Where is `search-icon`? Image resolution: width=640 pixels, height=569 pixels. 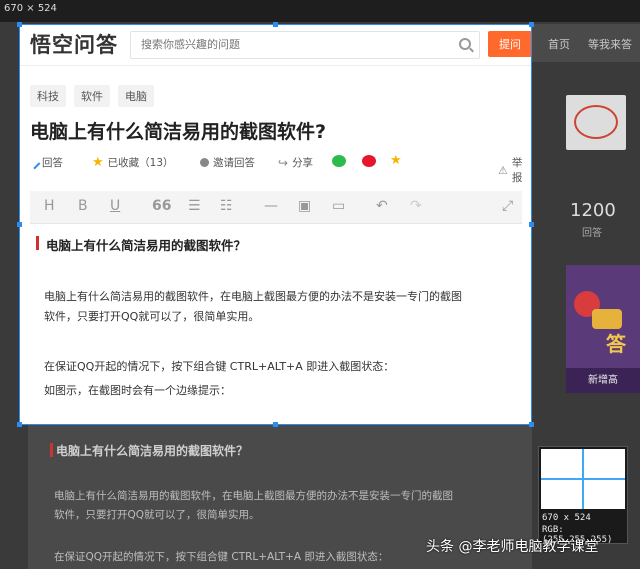
search-icon is located at coordinates (465, 44).